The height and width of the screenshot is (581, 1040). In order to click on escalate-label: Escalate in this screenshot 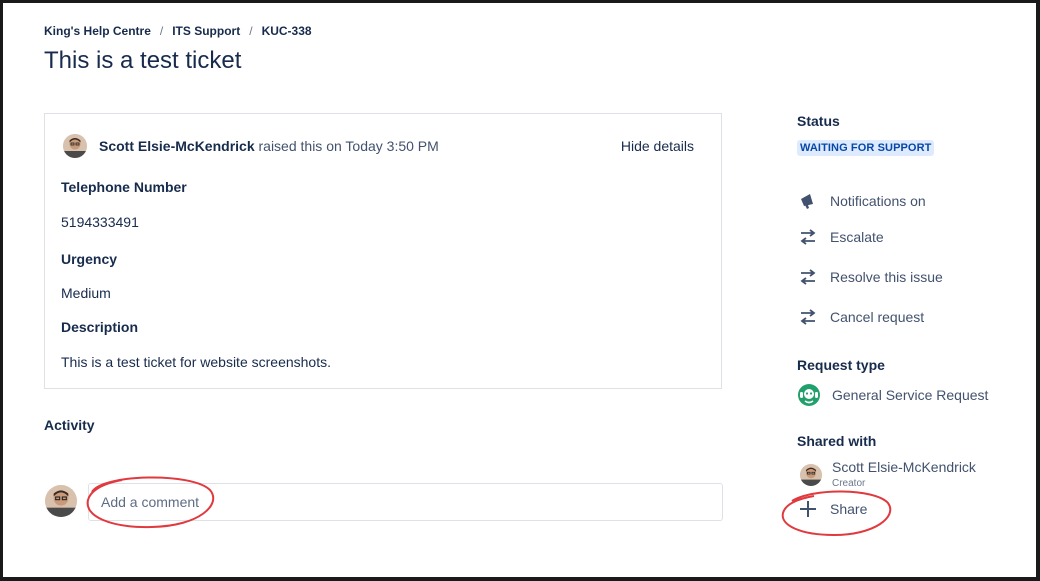, I will do `click(857, 237)`.